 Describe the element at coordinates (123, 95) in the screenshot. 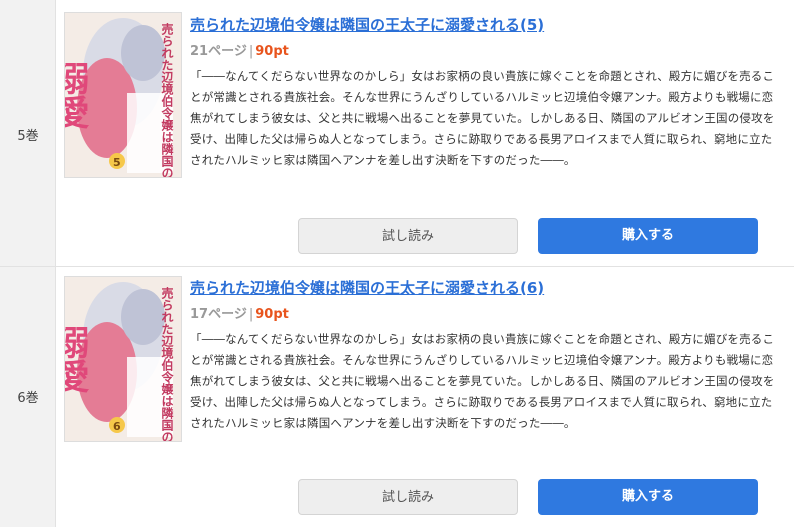

I see `book-cover-image: 溺愛 売られた辺境伯令嬢は隣国の王太子に 5` at that location.